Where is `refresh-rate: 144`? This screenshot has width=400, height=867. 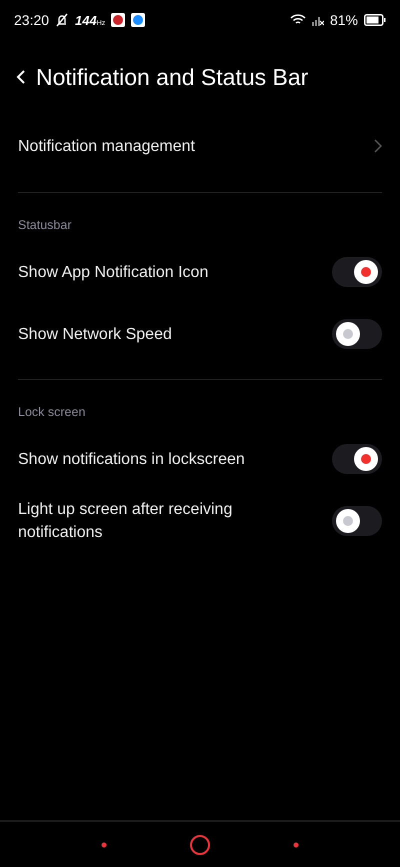 refresh-rate: 144 is located at coordinates (86, 20).